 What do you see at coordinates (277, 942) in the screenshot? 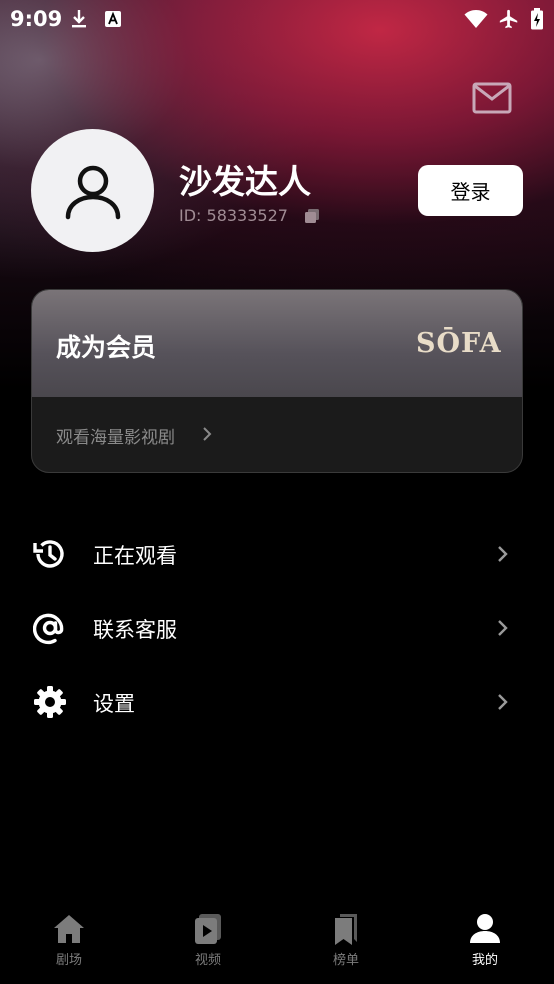
I see `bottom-navigation: 剧场 视频 榜单 我的` at bounding box center [277, 942].